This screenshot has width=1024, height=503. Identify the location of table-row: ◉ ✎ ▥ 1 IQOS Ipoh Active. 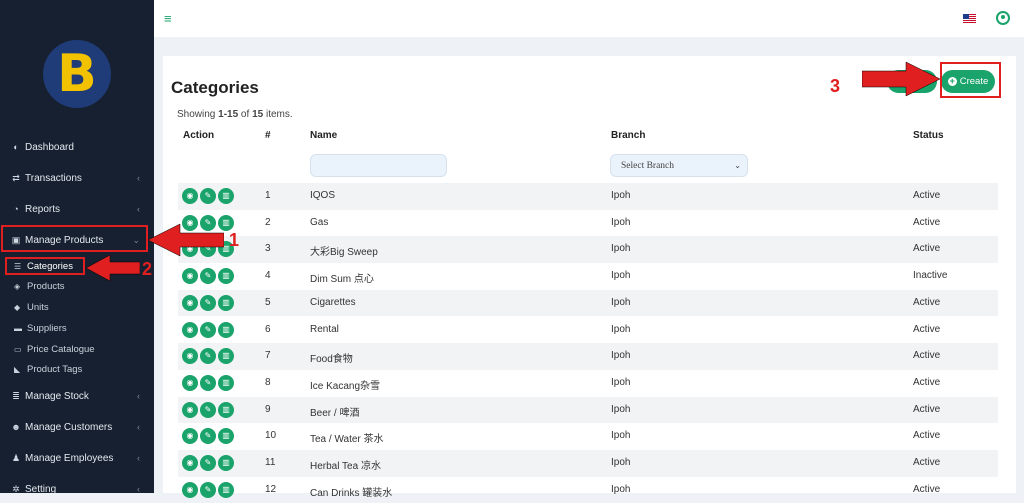
(588, 196).